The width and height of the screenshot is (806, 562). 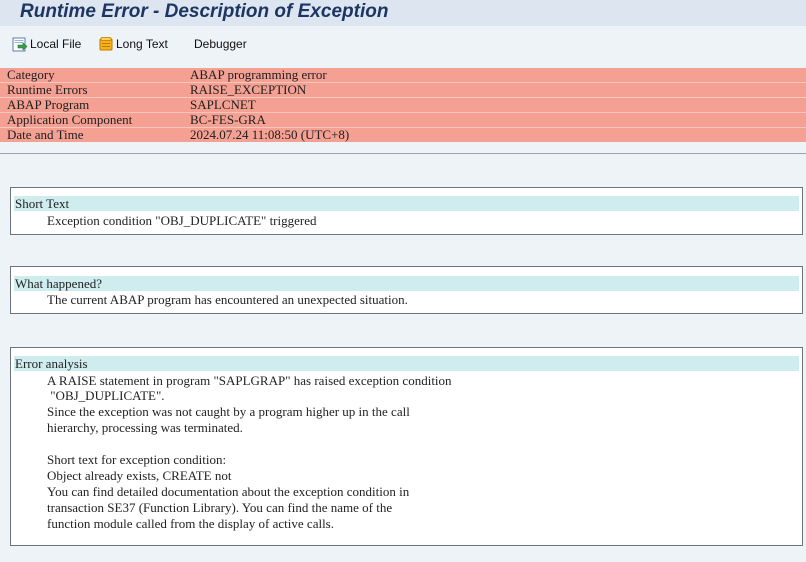 What do you see at coordinates (145, 427) in the screenshot?
I see `error-analysis-line: hierarchy, processing was terminated.` at bounding box center [145, 427].